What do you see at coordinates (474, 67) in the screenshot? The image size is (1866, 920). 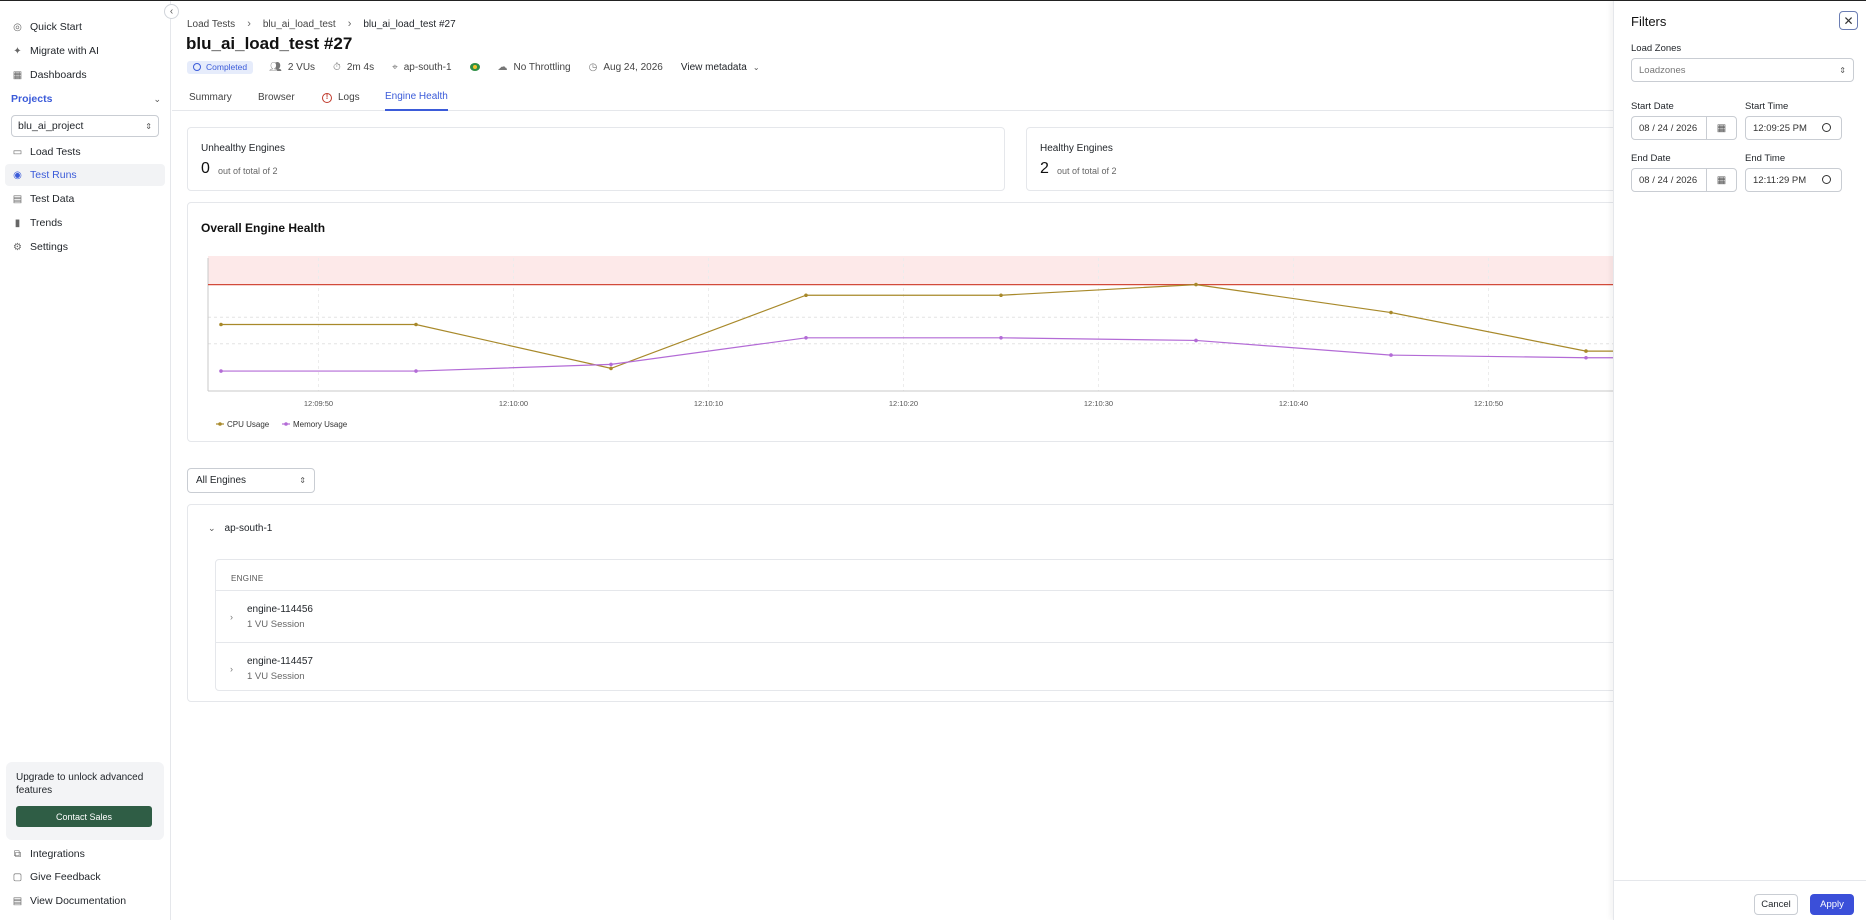 I see `country-flag-icon` at bounding box center [474, 67].